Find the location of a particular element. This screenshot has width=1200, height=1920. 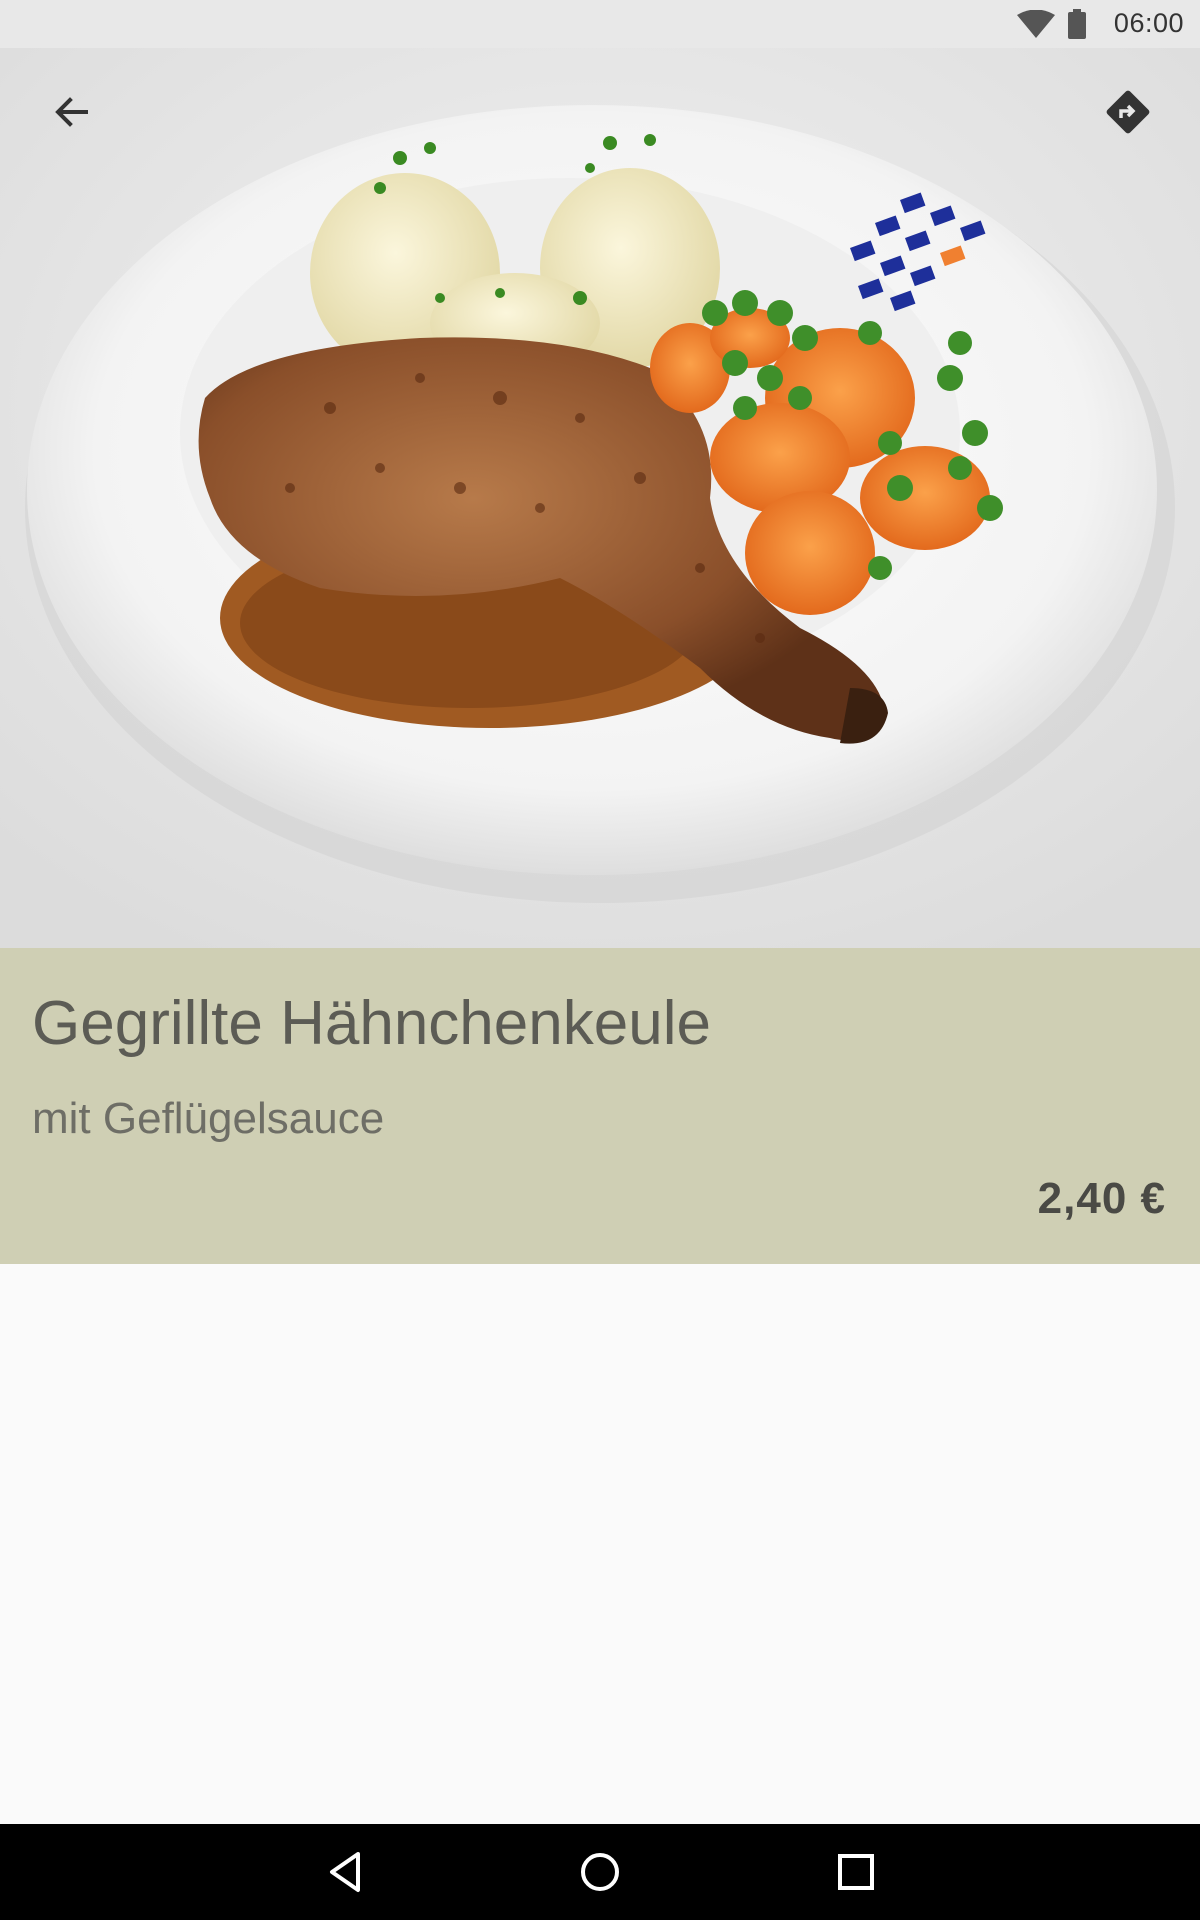

dish-price: 2,40 € is located at coordinates (1101, 1198).